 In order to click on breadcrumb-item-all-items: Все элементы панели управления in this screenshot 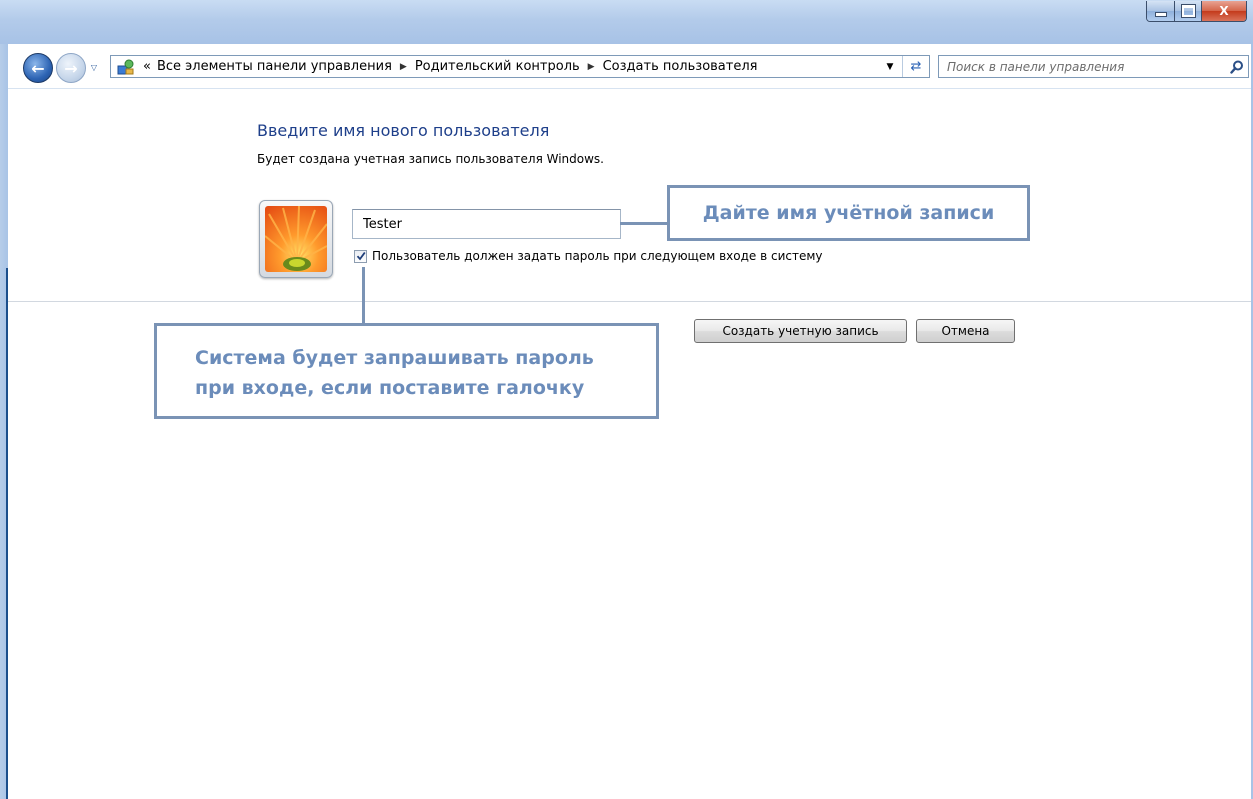, I will do `click(274, 66)`.